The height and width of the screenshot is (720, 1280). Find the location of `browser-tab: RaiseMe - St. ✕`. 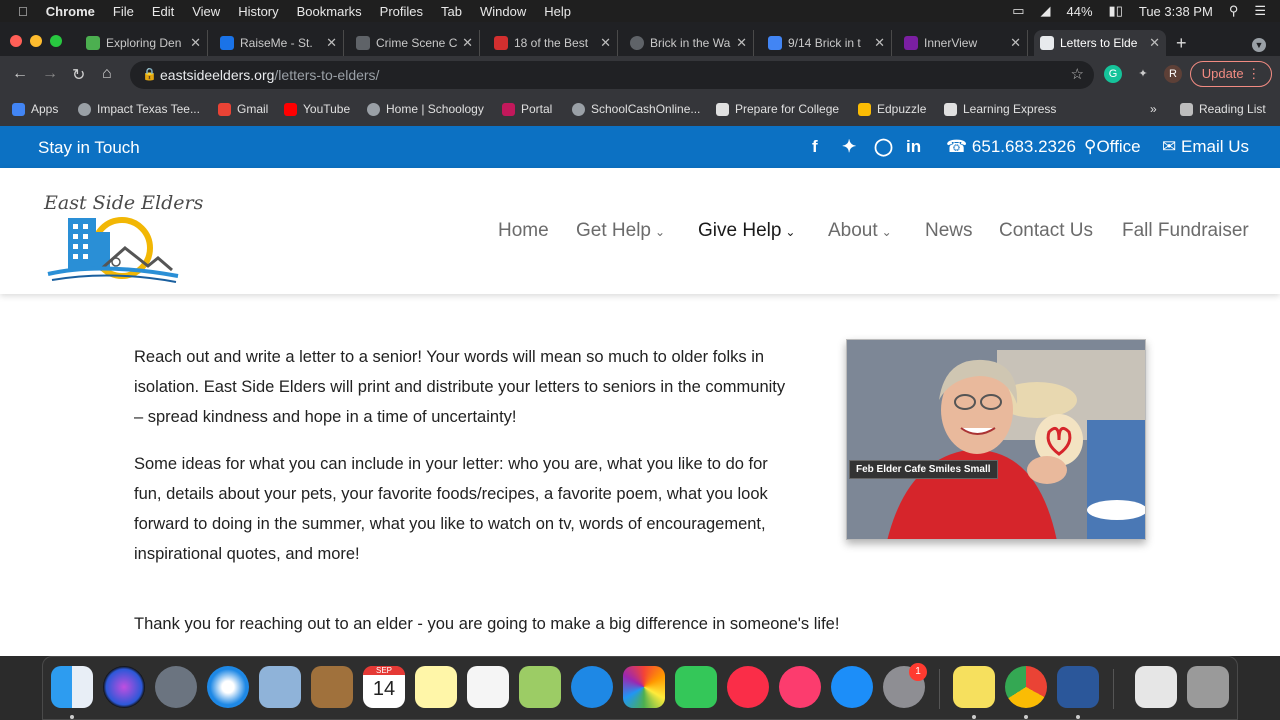

browser-tab: RaiseMe - St. ✕ is located at coordinates (279, 43).